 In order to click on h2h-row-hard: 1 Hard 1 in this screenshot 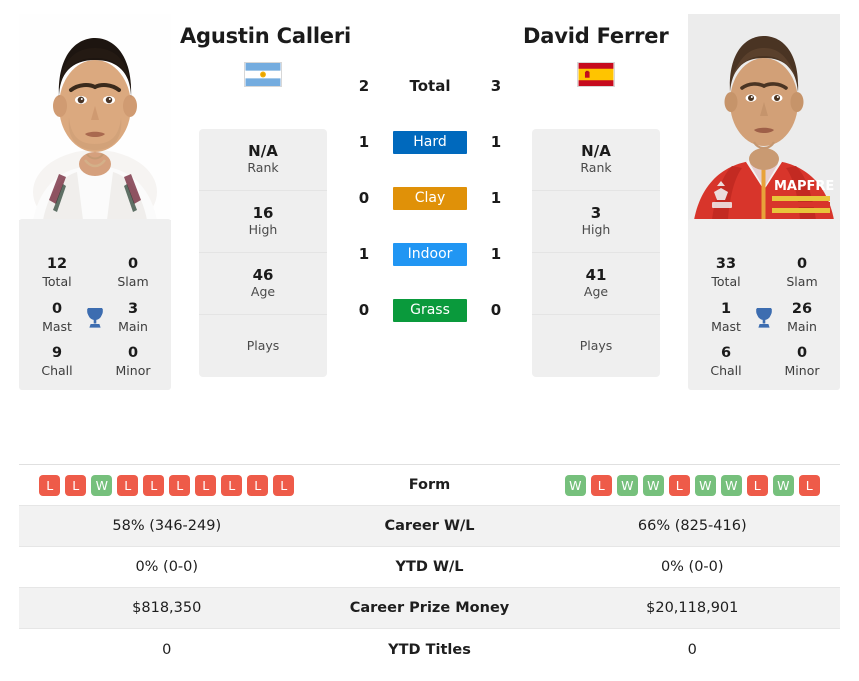, I will do `click(430, 142)`.